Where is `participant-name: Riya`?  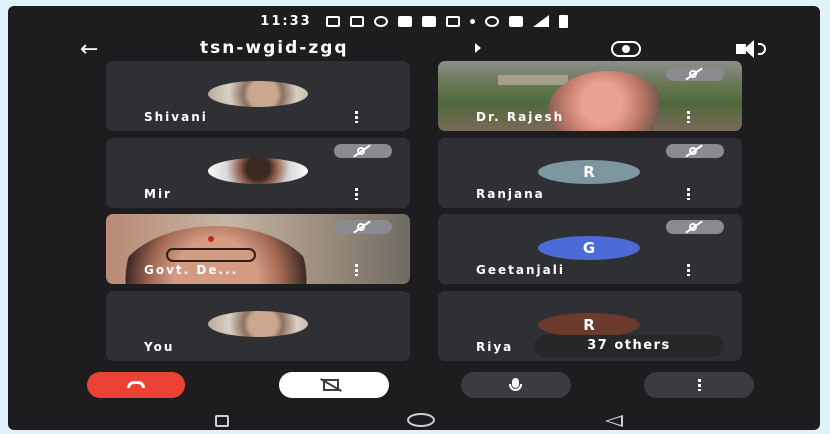
participant-name: Riya is located at coordinates (495, 347).